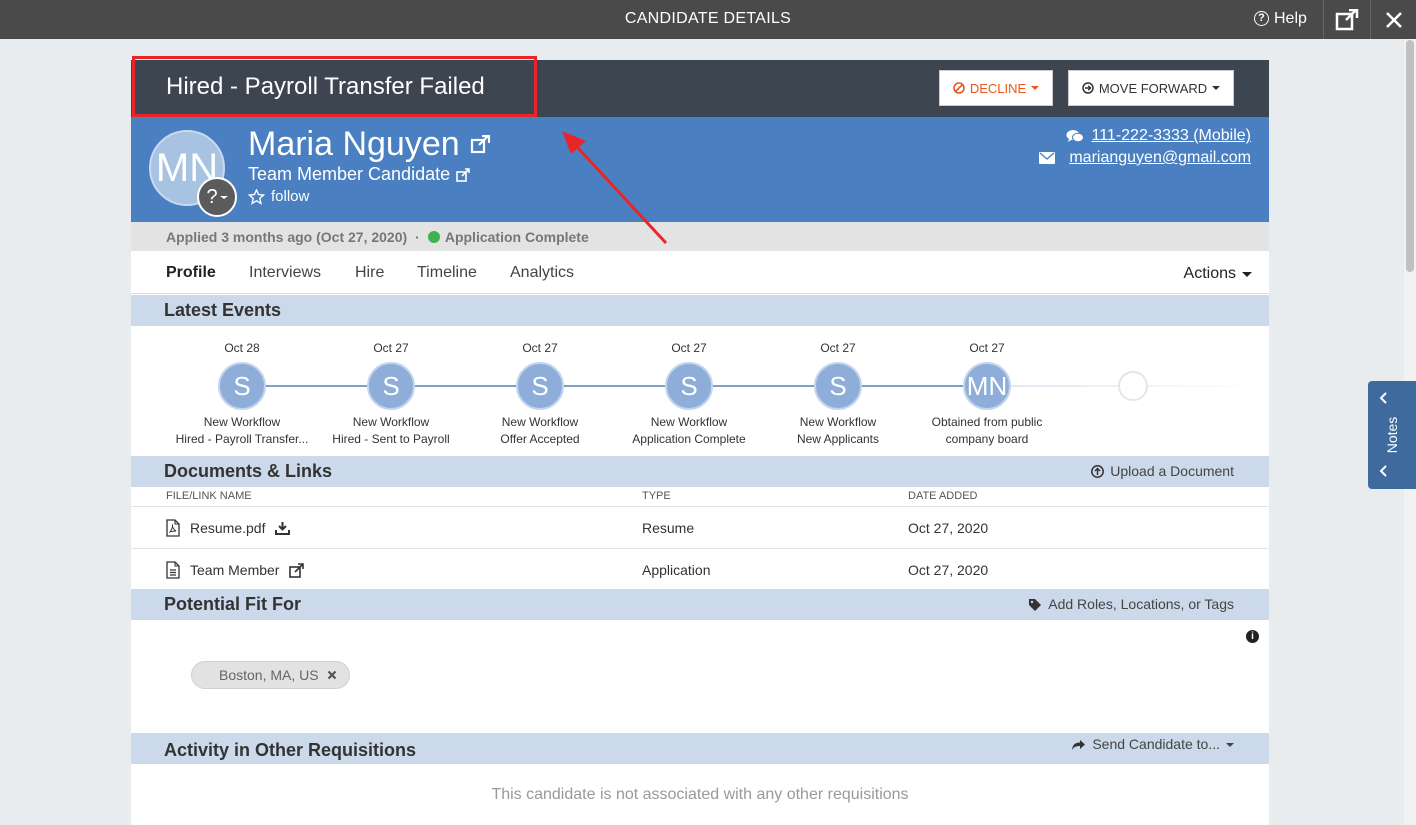 Image resolution: width=1416 pixels, height=825 pixels. I want to click on popout-button, so click(1346, 19).